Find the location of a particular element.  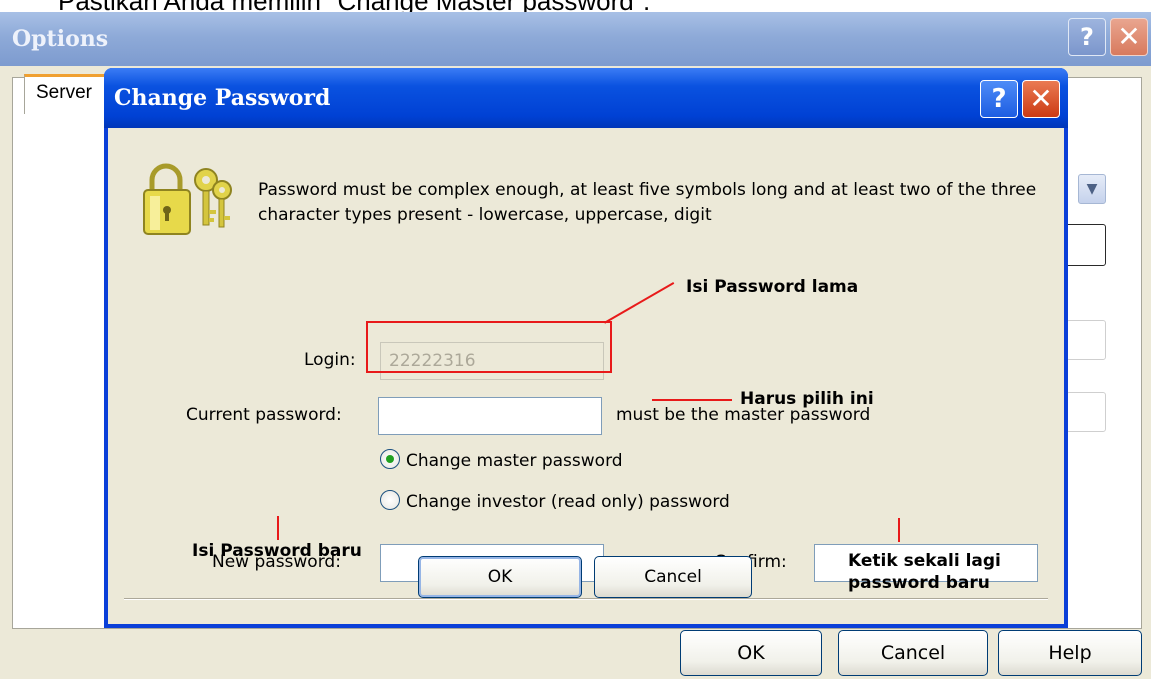

annotation-new-password: Isi Password baru is located at coordinates (277, 551).